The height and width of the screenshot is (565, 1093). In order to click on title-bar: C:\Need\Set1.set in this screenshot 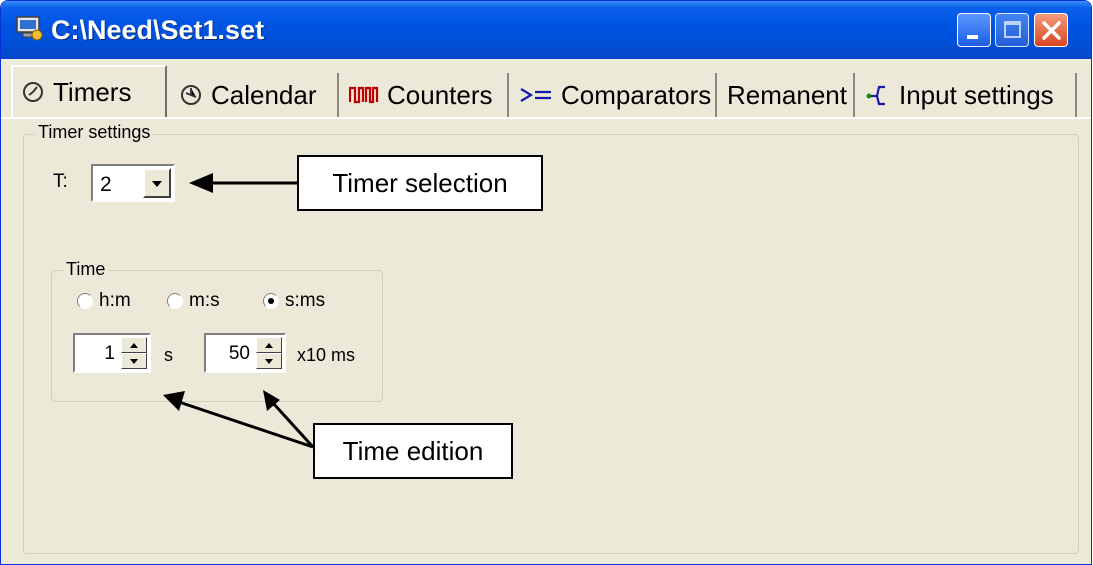, I will do `click(546, 30)`.